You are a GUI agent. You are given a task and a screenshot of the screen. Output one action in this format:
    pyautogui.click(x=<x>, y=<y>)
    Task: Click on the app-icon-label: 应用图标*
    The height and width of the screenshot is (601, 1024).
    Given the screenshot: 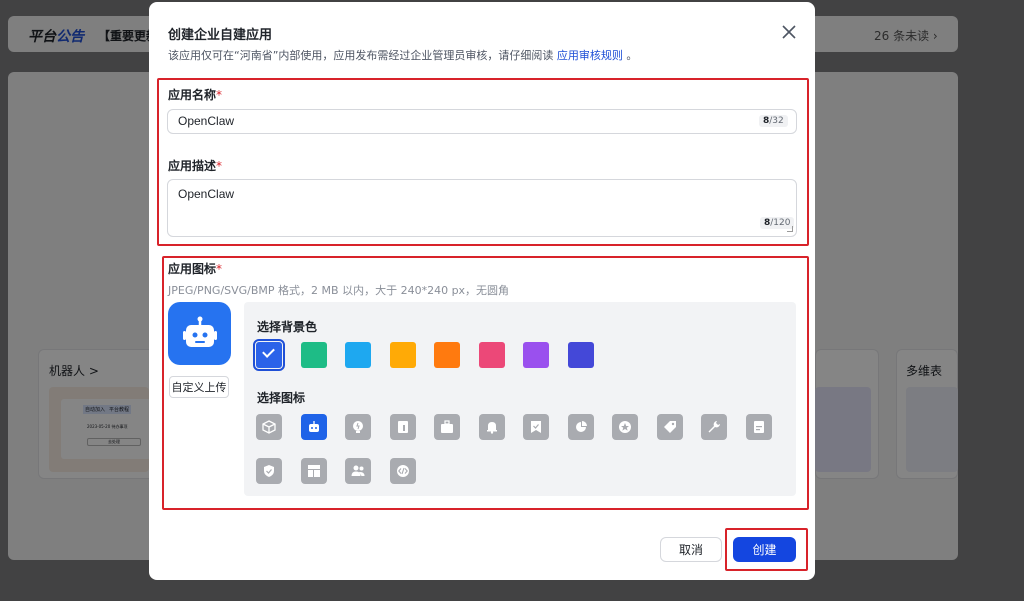 What is the action you would take?
    pyautogui.click(x=195, y=268)
    